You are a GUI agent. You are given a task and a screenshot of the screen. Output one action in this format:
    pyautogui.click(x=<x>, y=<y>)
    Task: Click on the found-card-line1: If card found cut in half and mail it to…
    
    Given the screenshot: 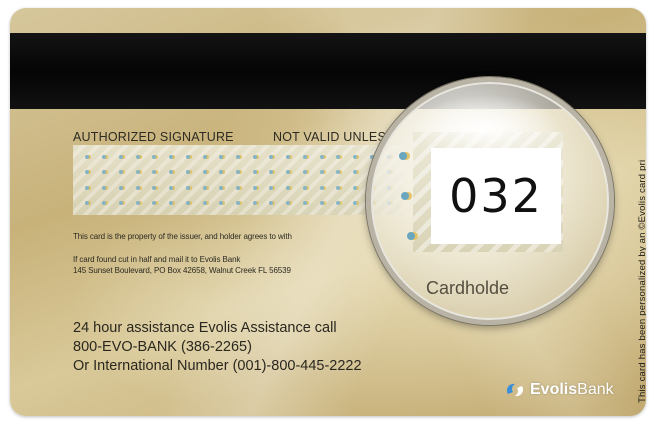 What is the action you would take?
    pyautogui.click(x=157, y=259)
    